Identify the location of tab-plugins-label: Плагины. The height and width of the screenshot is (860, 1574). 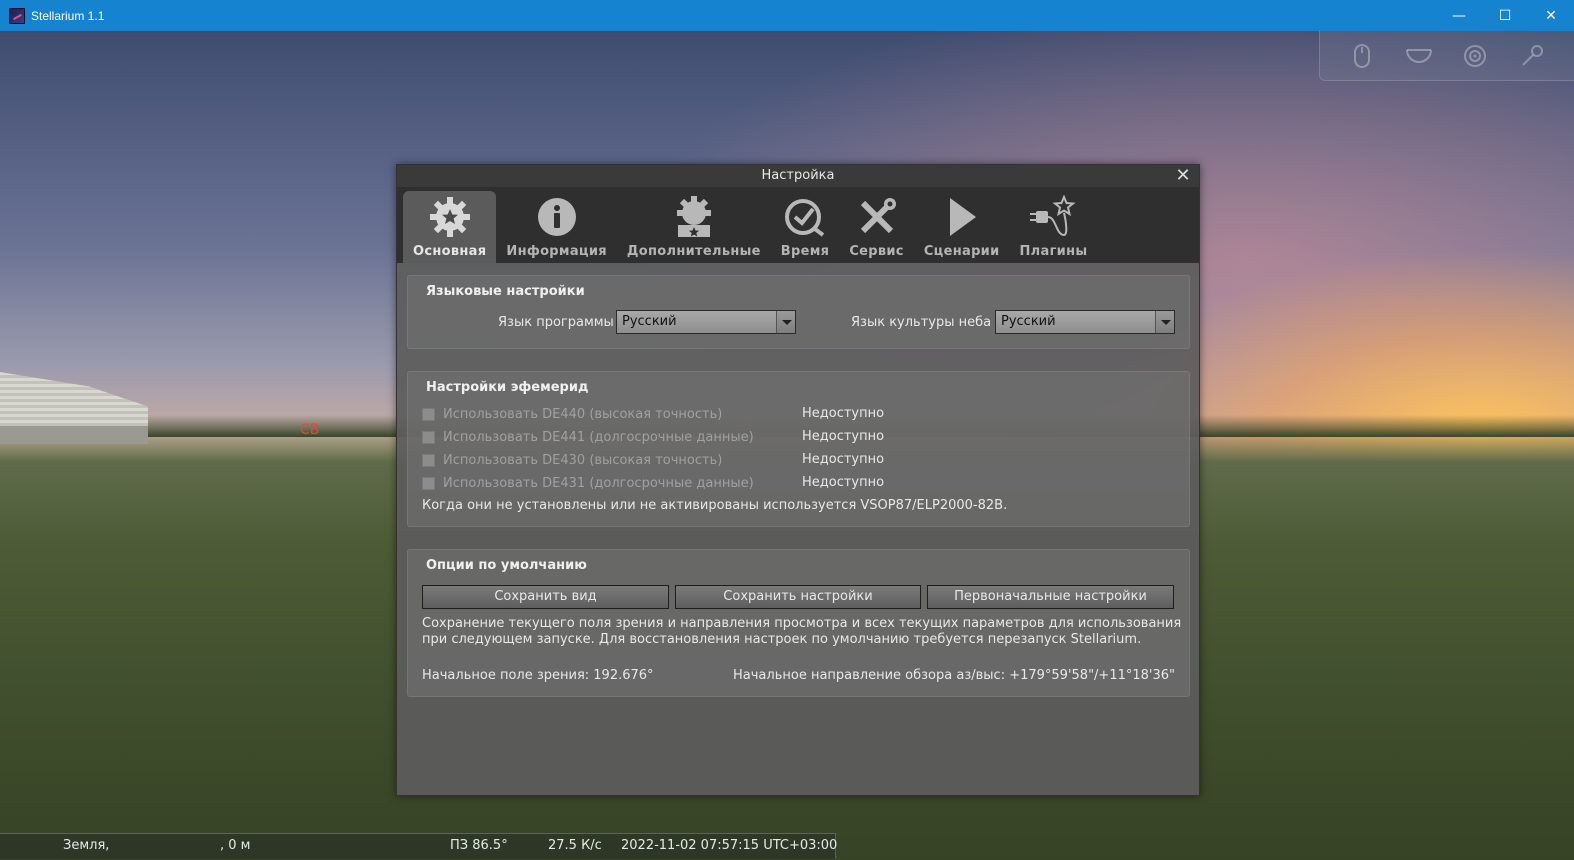
(1053, 251).